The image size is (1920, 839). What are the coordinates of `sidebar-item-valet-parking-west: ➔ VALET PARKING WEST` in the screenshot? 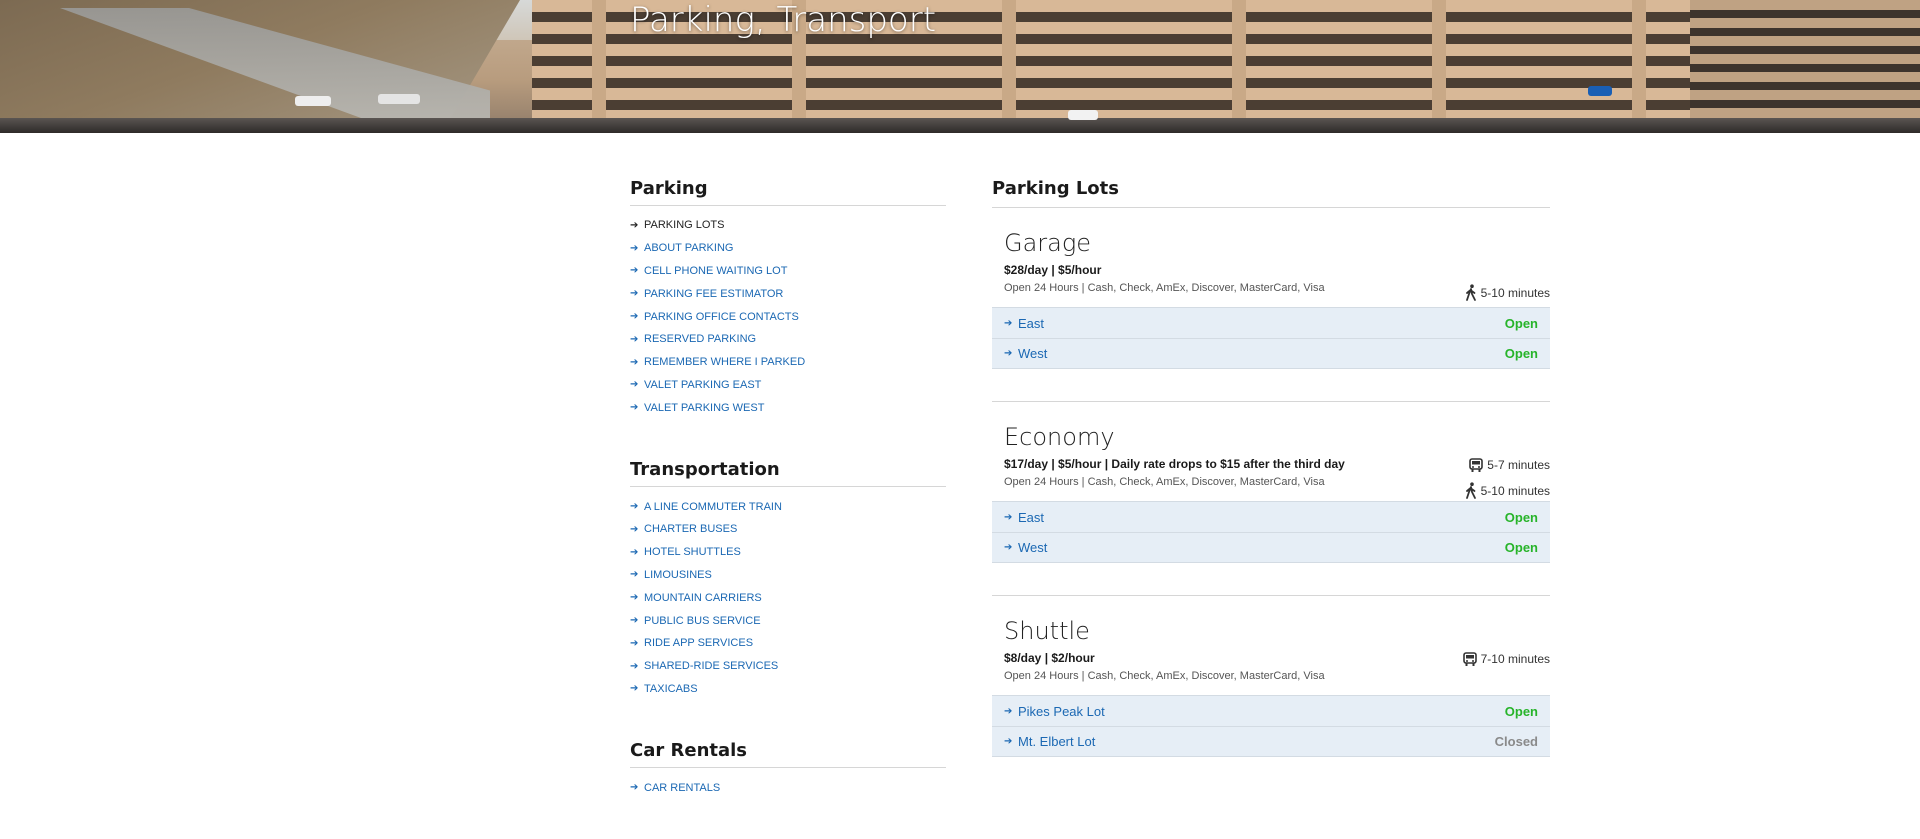 It's located at (697, 408).